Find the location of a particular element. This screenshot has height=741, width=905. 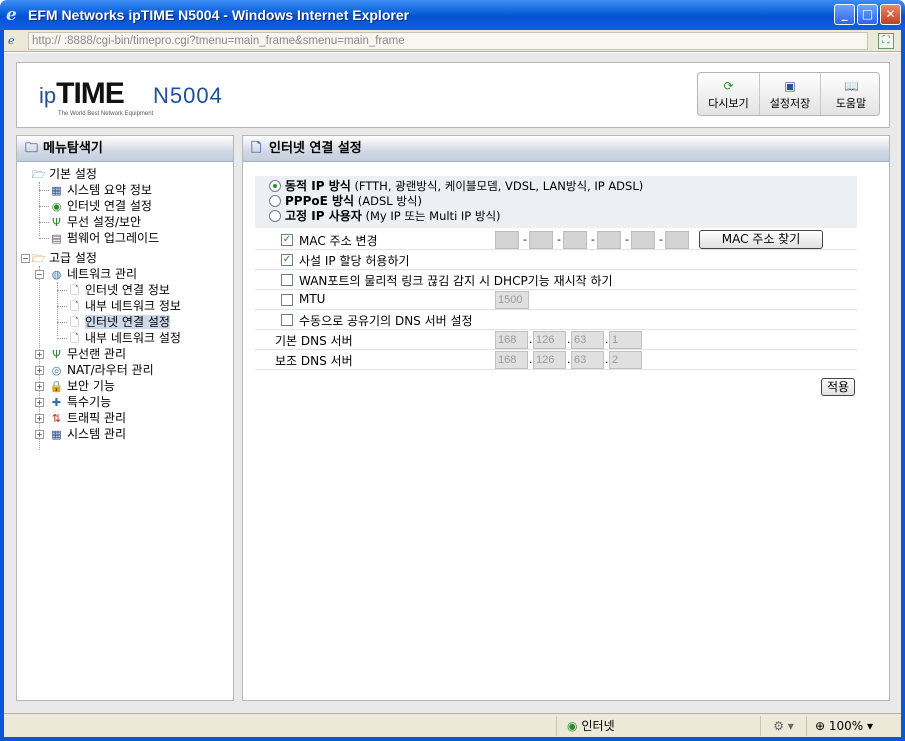

close-button: ✕ is located at coordinates (890, 14).